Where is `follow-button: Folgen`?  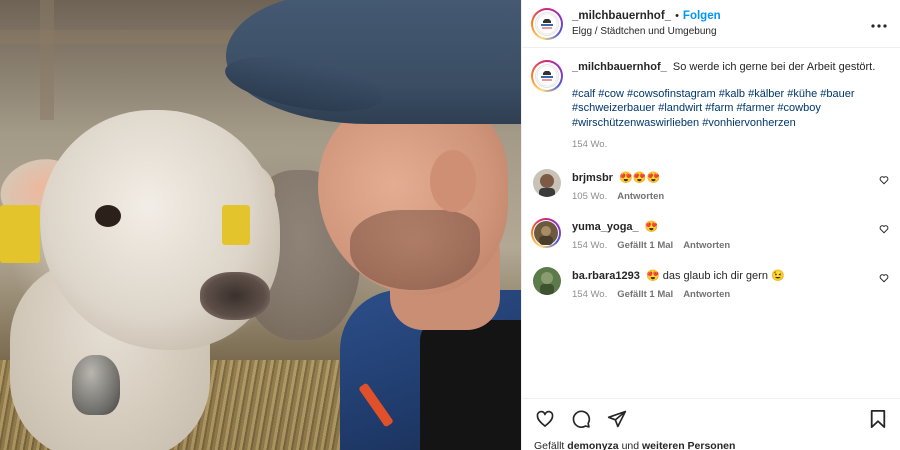
follow-button: Folgen is located at coordinates (702, 16).